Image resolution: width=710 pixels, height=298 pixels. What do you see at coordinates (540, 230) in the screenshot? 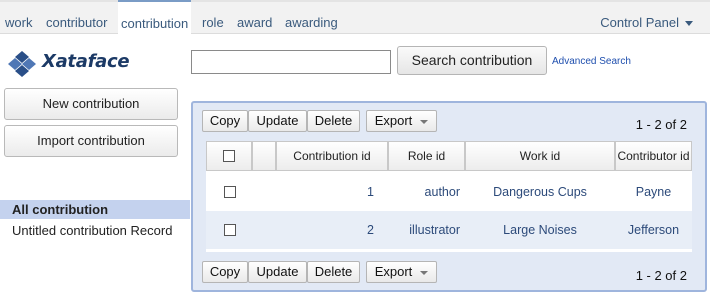
I see `cell-work-id: Large Noises` at bounding box center [540, 230].